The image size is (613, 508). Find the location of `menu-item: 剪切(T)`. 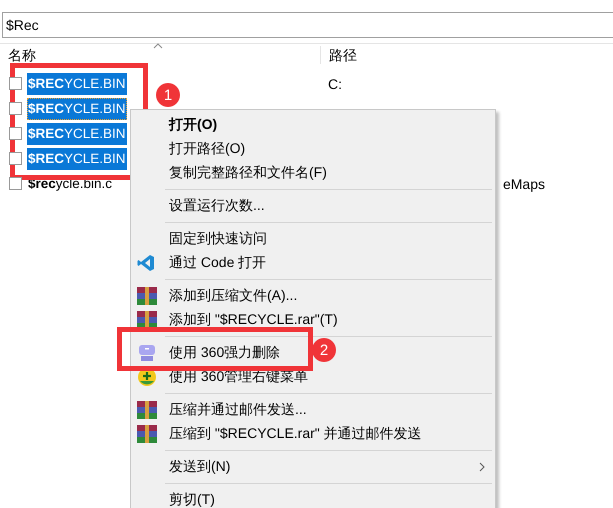

menu-item: 剪切(T) is located at coordinates (175, 498).